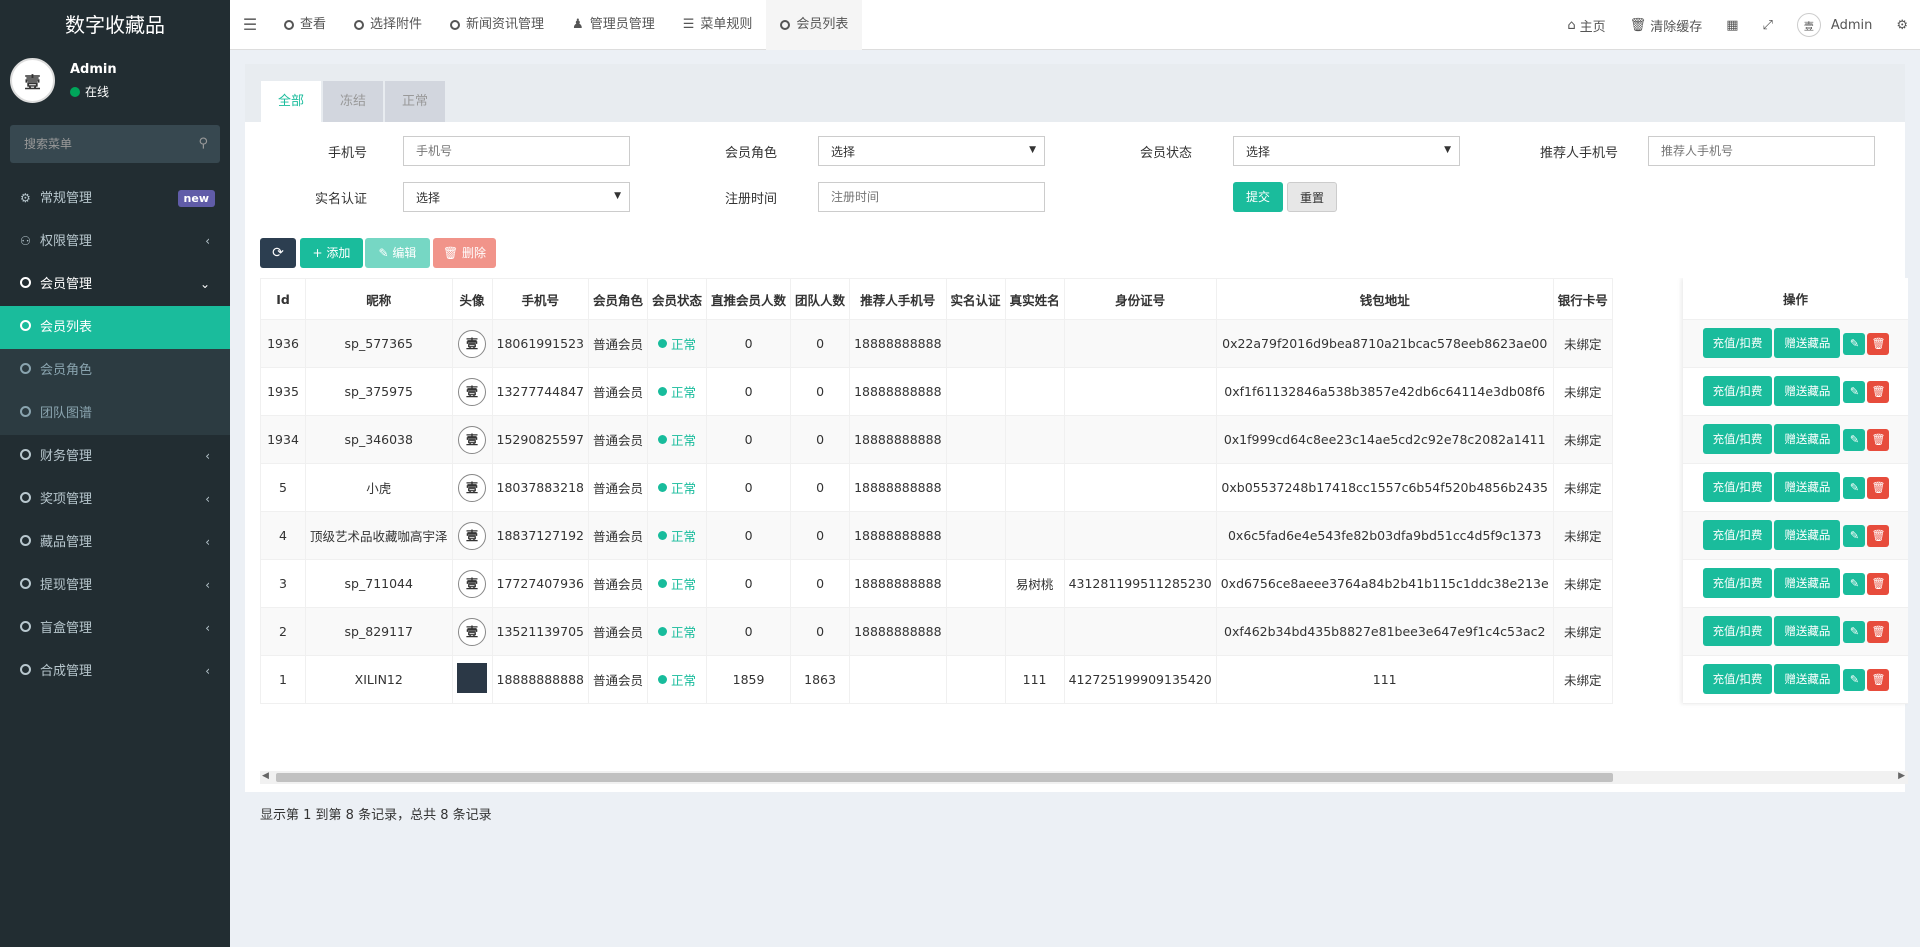  What do you see at coordinates (278, 253) in the screenshot?
I see `refresh-button: ⟳` at bounding box center [278, 253].